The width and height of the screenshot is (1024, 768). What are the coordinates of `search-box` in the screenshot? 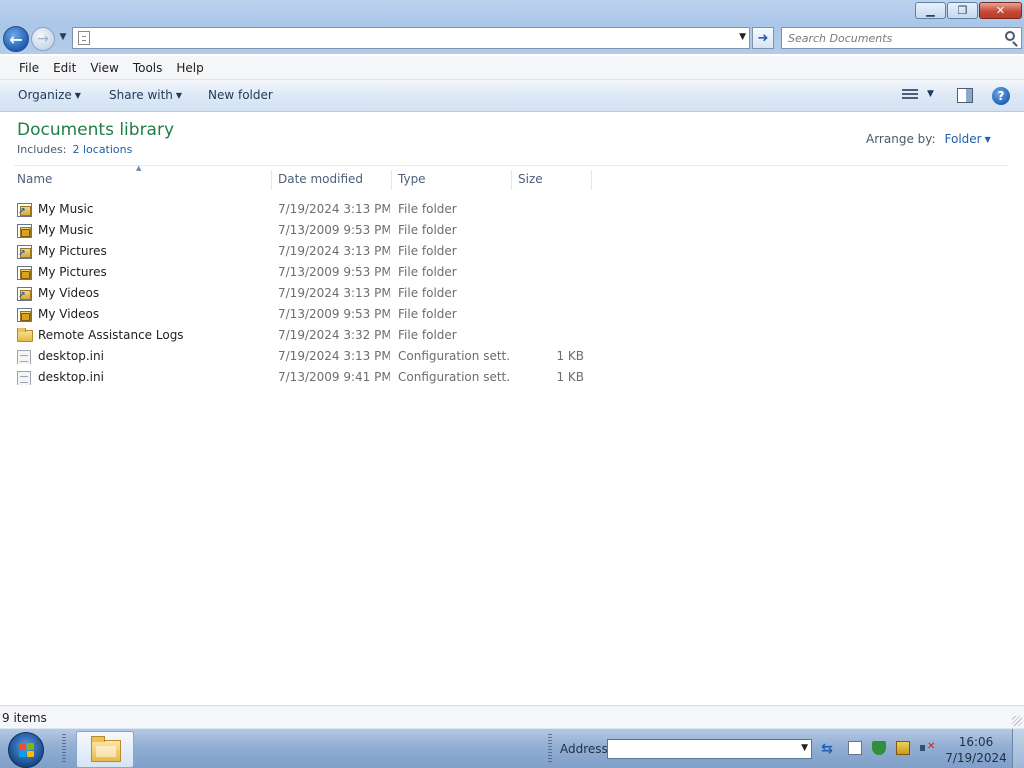 It's located at (901, 38).